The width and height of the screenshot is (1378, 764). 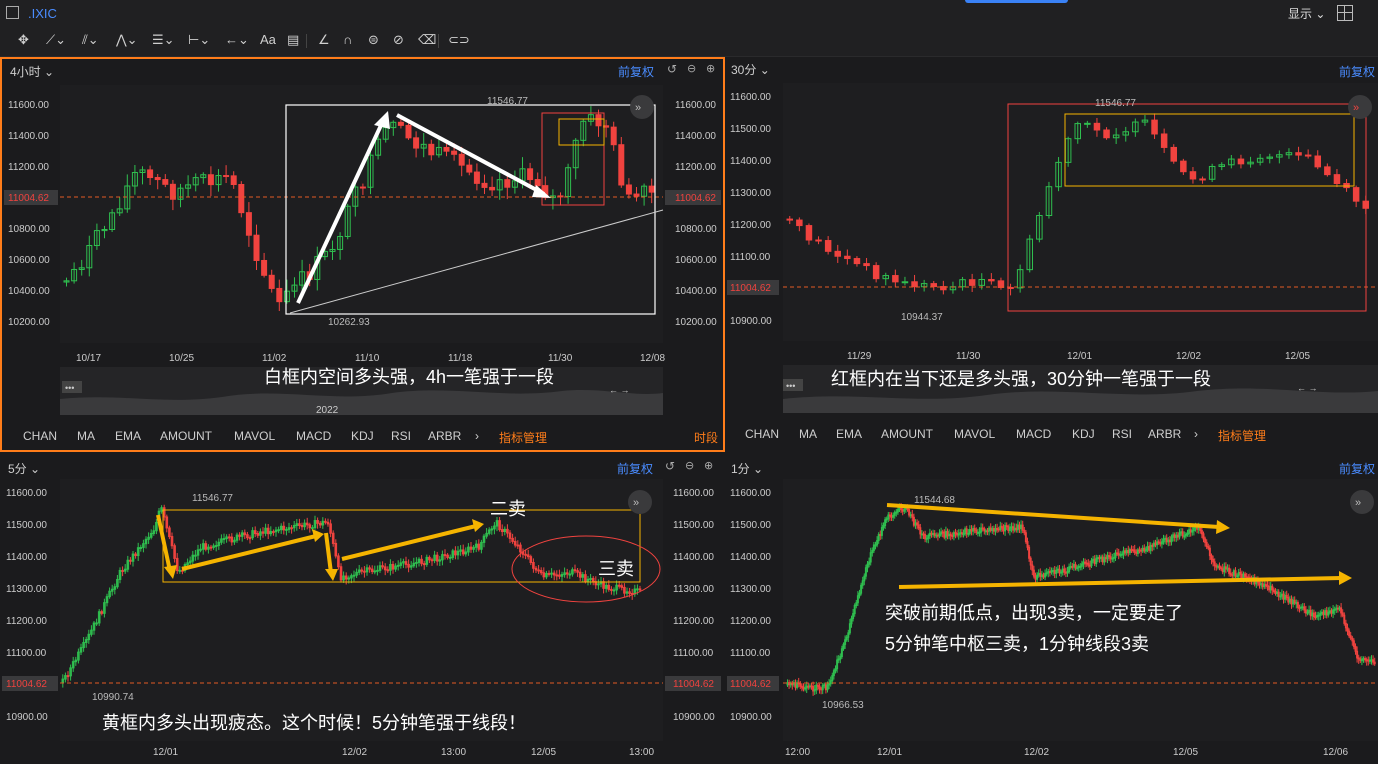 What do you see at coordinates (750, 161) in the screenshot?
I see `price-tick: 11400.00` at bounding box center [750, 161].